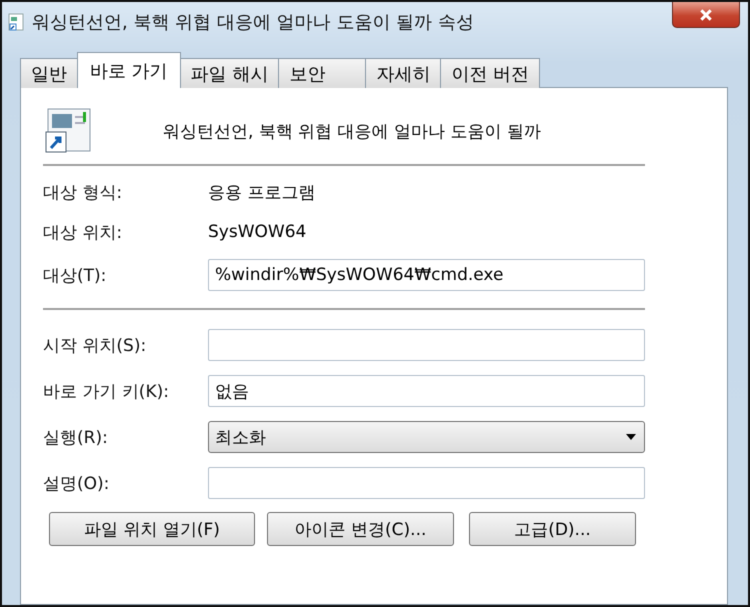  What do you see at coordinates (106, 391) in the screenshot?
I see `field-label: 바로 가기 키(K):` at bounding box center [106, 391].